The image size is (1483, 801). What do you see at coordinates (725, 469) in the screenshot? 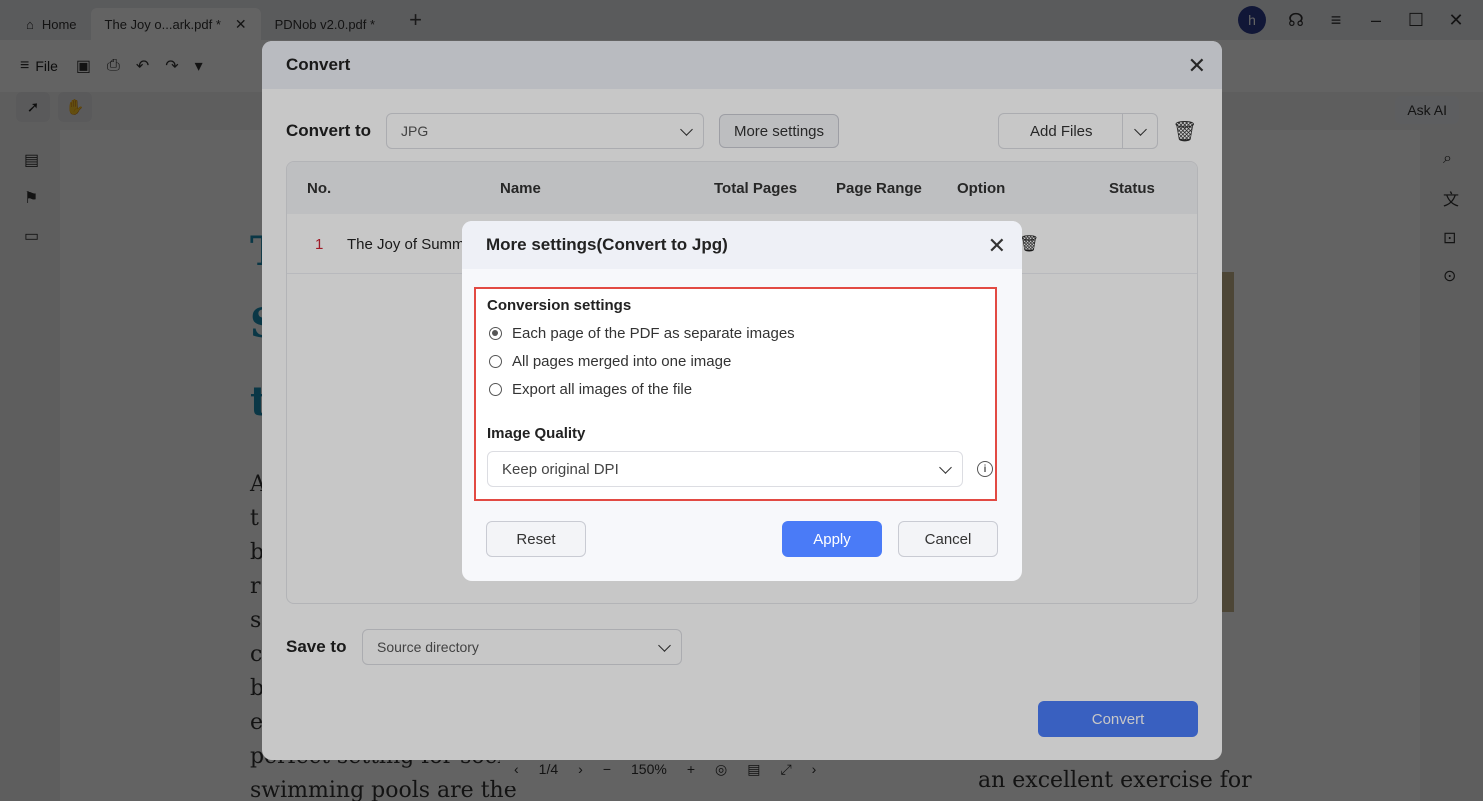
I see `image-quality-select: Keep original DPI` at bounding box center [725, 469].